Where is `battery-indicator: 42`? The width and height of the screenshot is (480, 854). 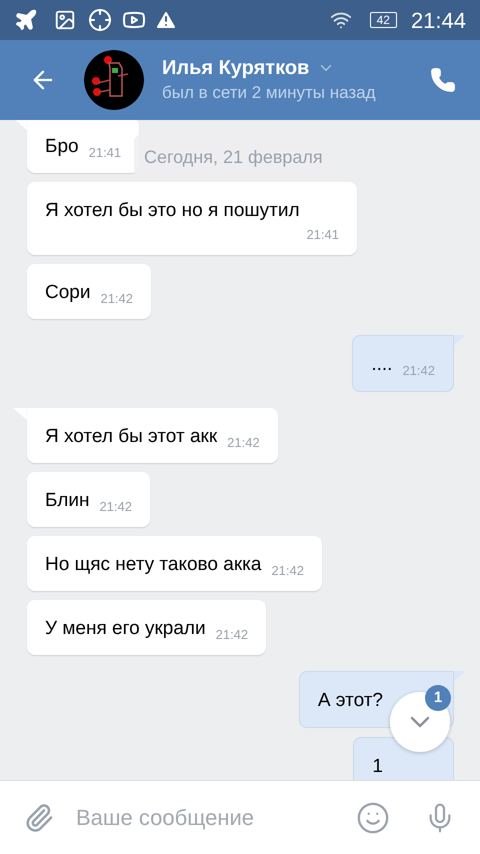
battery-indicator: 42 is located at coordinates (383, 20).